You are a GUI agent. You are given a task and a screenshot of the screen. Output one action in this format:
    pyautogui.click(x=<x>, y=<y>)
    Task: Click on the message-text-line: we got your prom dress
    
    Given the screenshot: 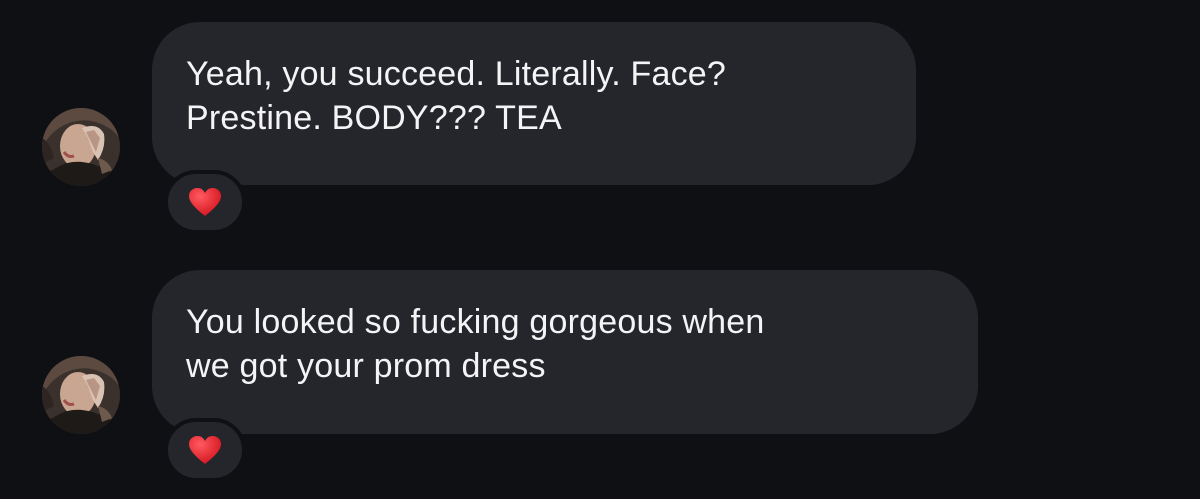 What is the action you would take?
    pyautogui.click(x=366, y=366)
    